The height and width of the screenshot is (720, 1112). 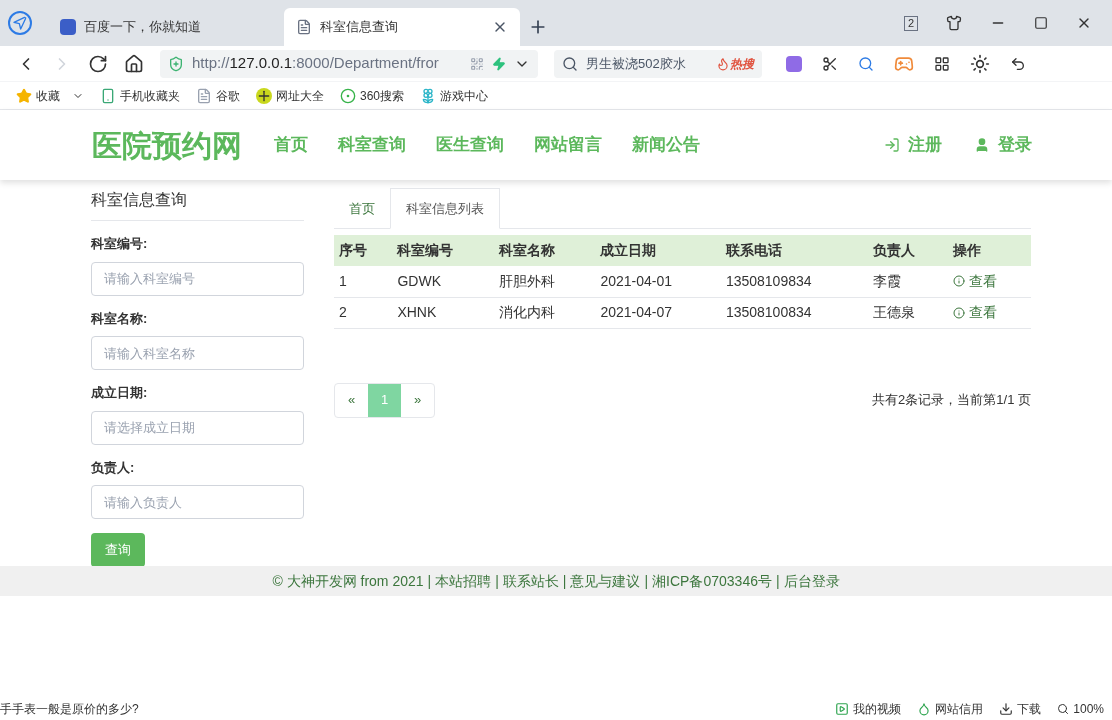 I want to click on input-field: 请输入科室名称, so click(x=197, y=353).